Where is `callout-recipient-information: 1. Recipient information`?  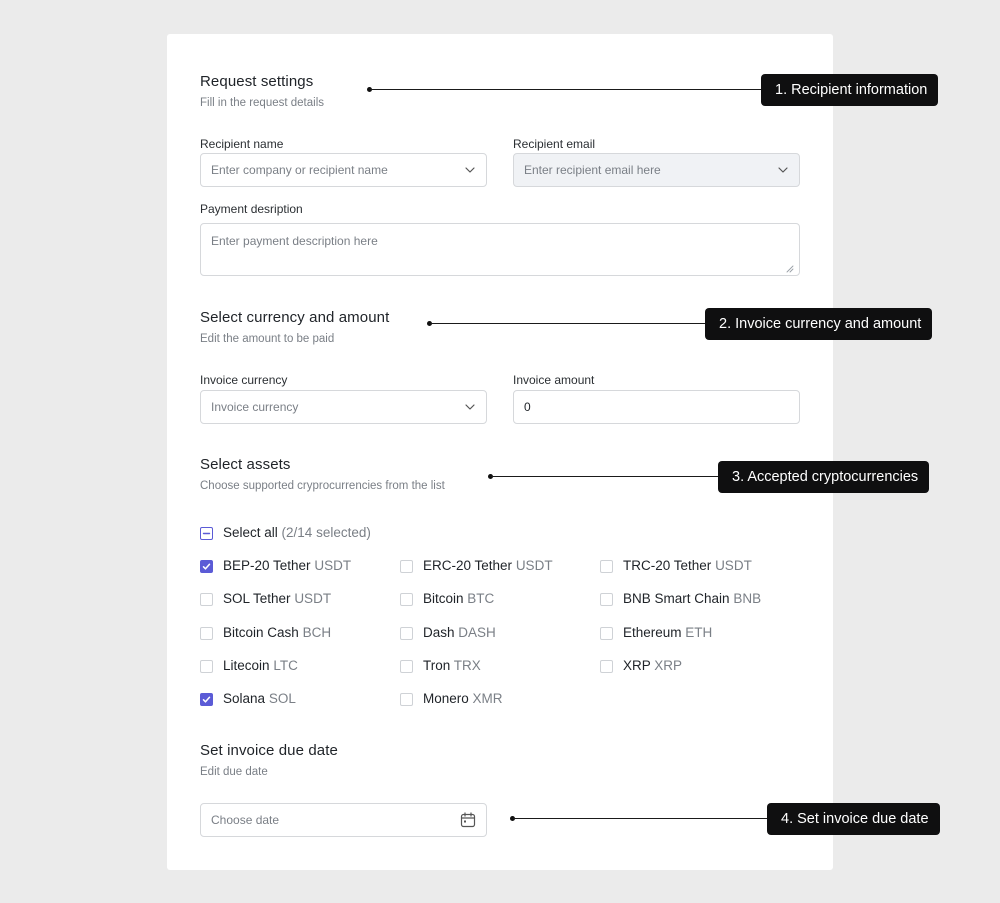
callout-recipient-information: 1. Recipient information is located at coordinates (850, 90).